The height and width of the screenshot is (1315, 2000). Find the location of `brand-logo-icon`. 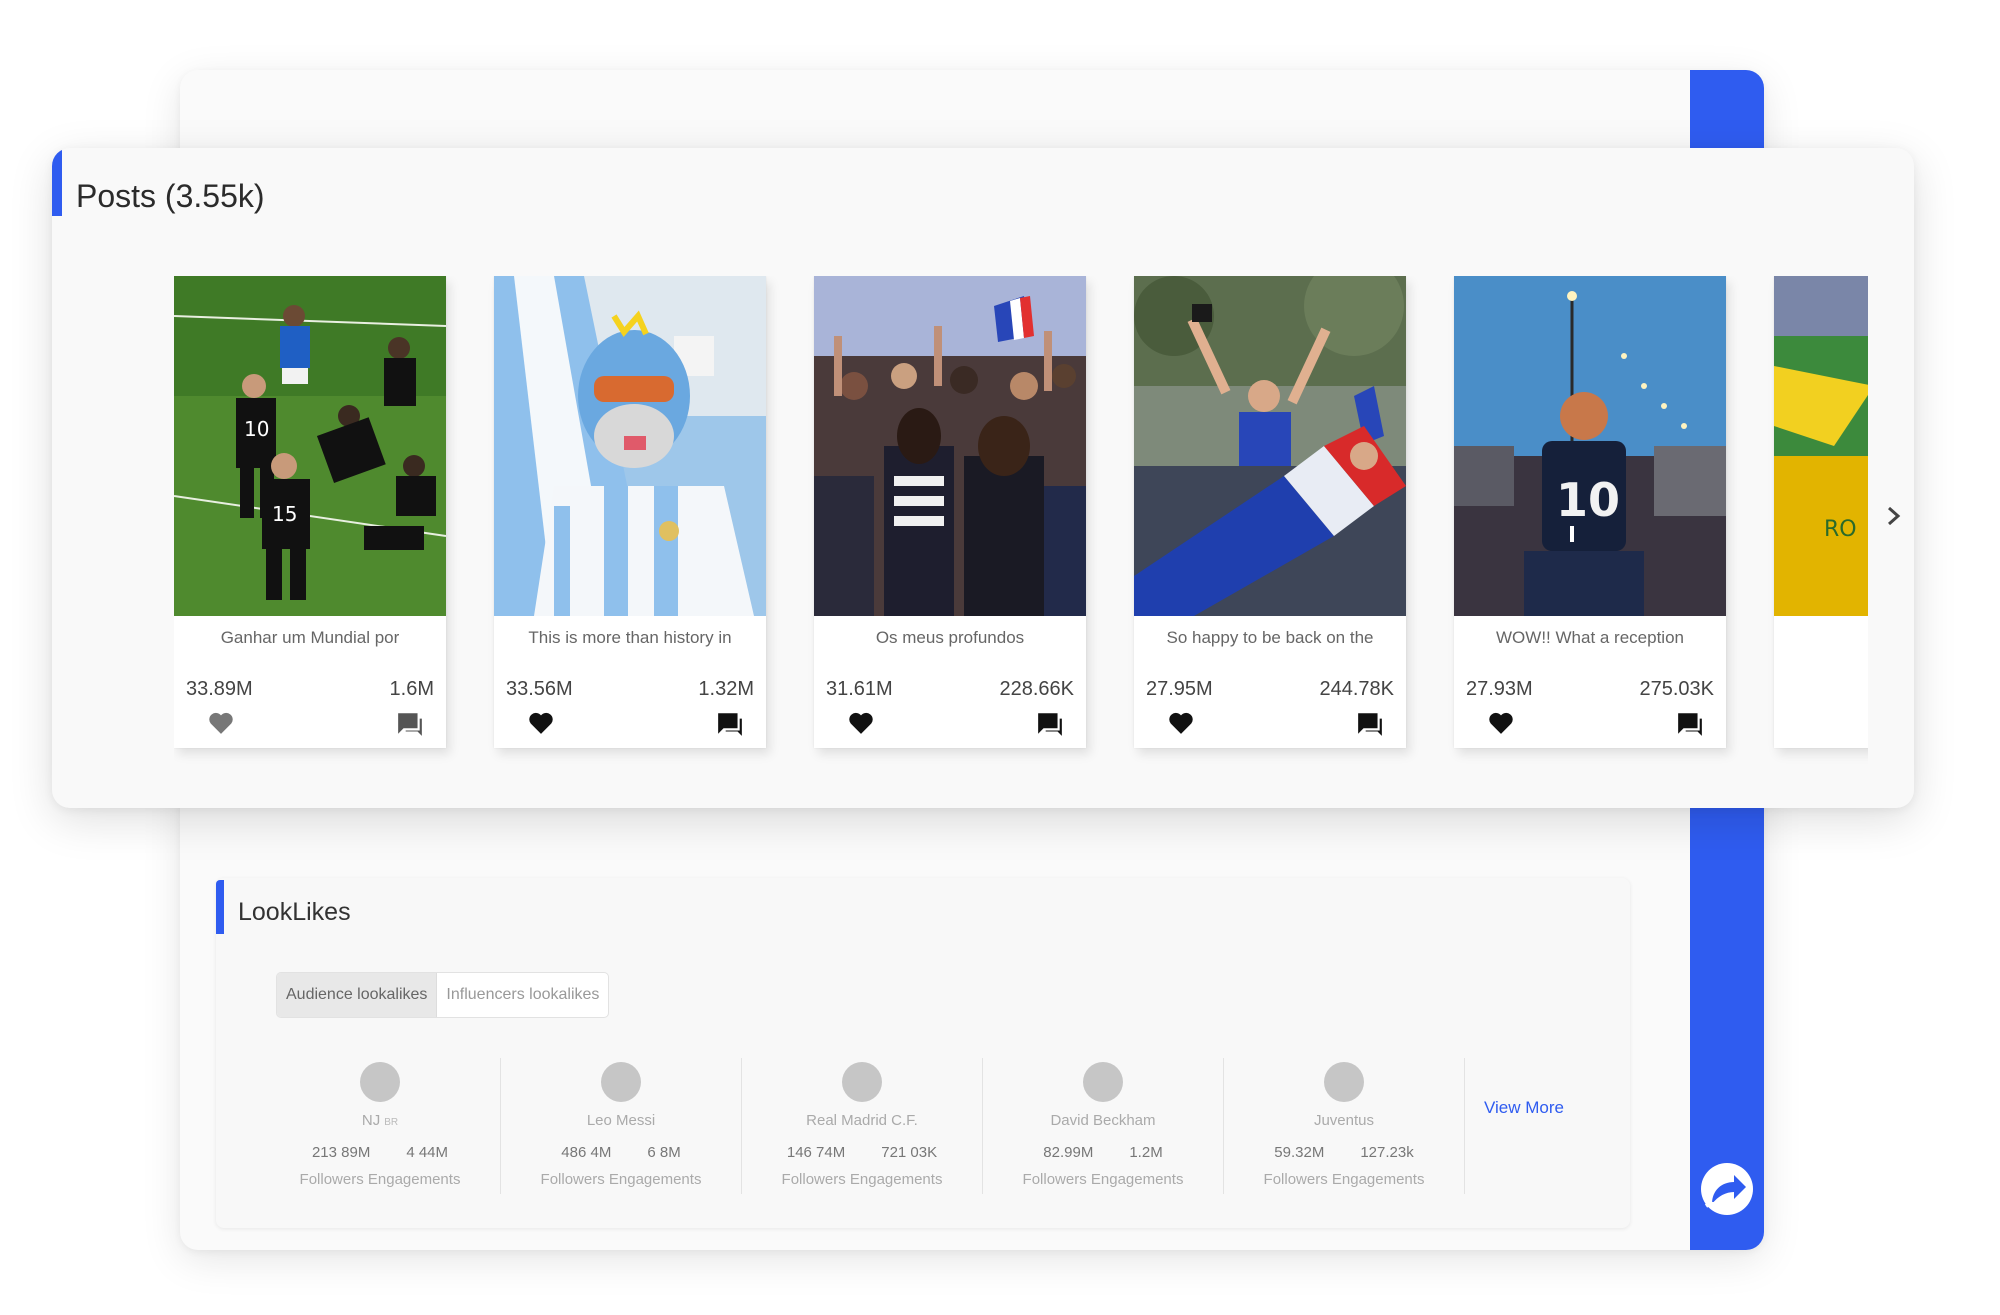

brand-logo-icon is located at coordinates (1727, 1189).